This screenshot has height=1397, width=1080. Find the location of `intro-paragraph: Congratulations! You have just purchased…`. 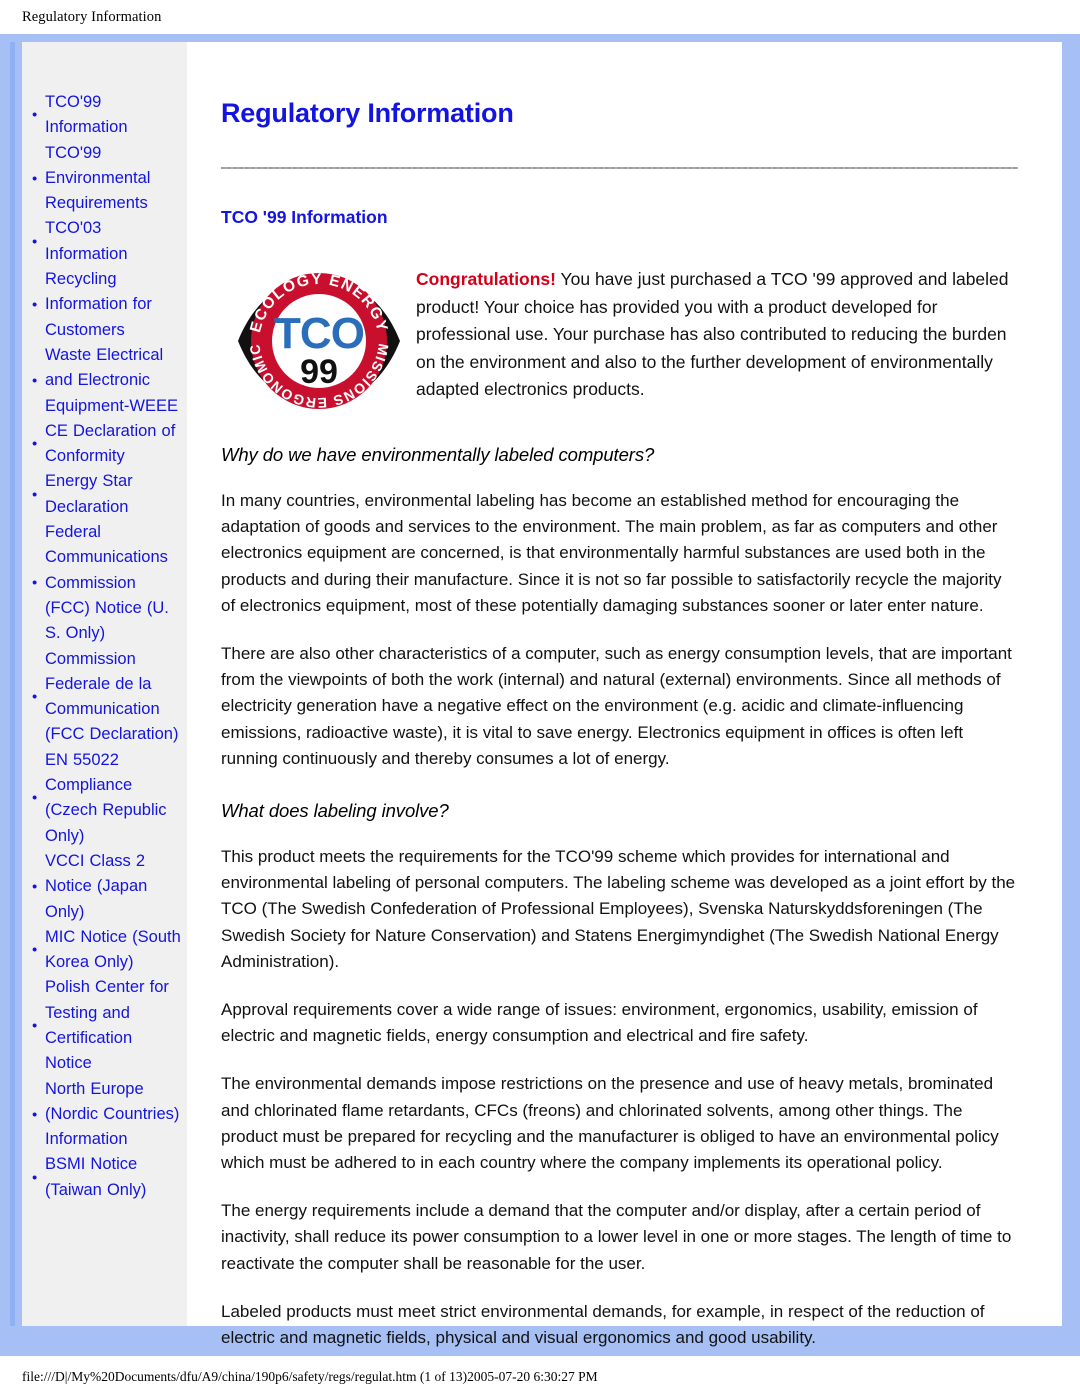

intro-paragraph: Congratulations! You have just purchased… is located at coordinates (717, 334).